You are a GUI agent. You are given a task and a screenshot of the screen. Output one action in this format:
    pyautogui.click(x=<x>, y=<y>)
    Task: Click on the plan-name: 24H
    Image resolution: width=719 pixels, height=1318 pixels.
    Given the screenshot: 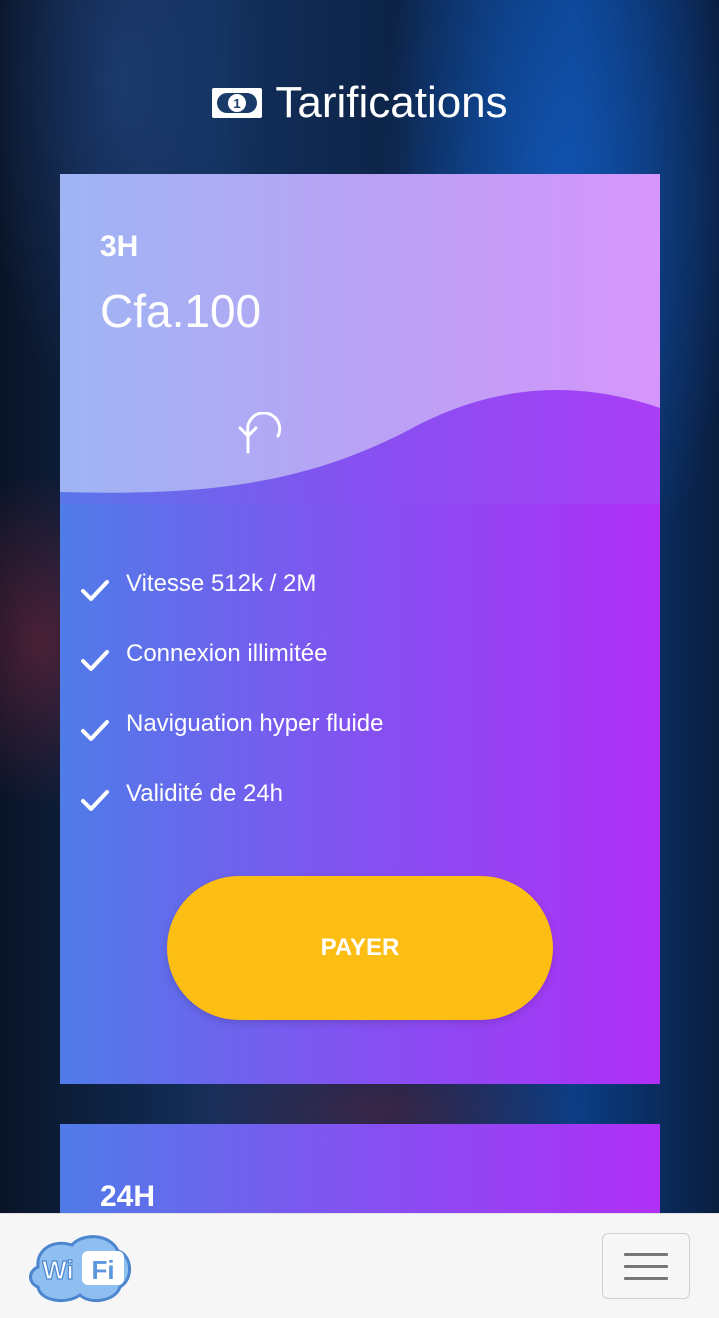 What is the action you would take?
    pyautogui.click(x=128, y=1196)
    